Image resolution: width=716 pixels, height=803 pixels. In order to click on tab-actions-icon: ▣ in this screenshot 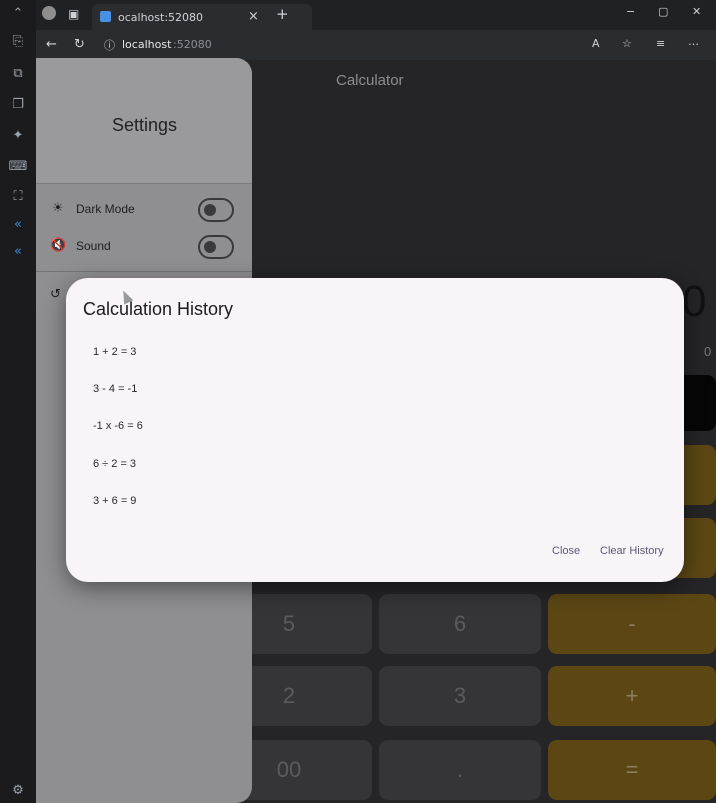, I will do `click(73, 14)`.